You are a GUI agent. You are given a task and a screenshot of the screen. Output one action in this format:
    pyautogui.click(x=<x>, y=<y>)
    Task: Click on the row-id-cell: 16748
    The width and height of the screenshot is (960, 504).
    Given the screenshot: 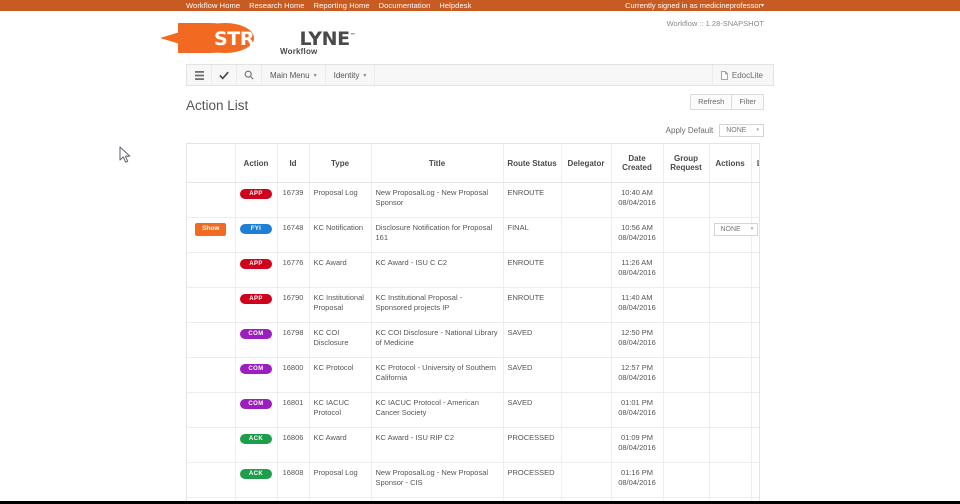 What is the action you would take?
    pyautogui.click(x=292, y=235)
    